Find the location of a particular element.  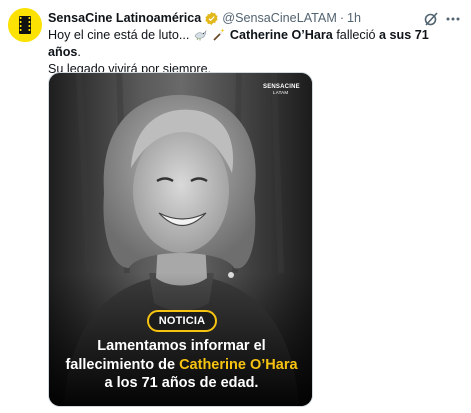

text-bold-a: a sus is located at coordinates (395, 35).